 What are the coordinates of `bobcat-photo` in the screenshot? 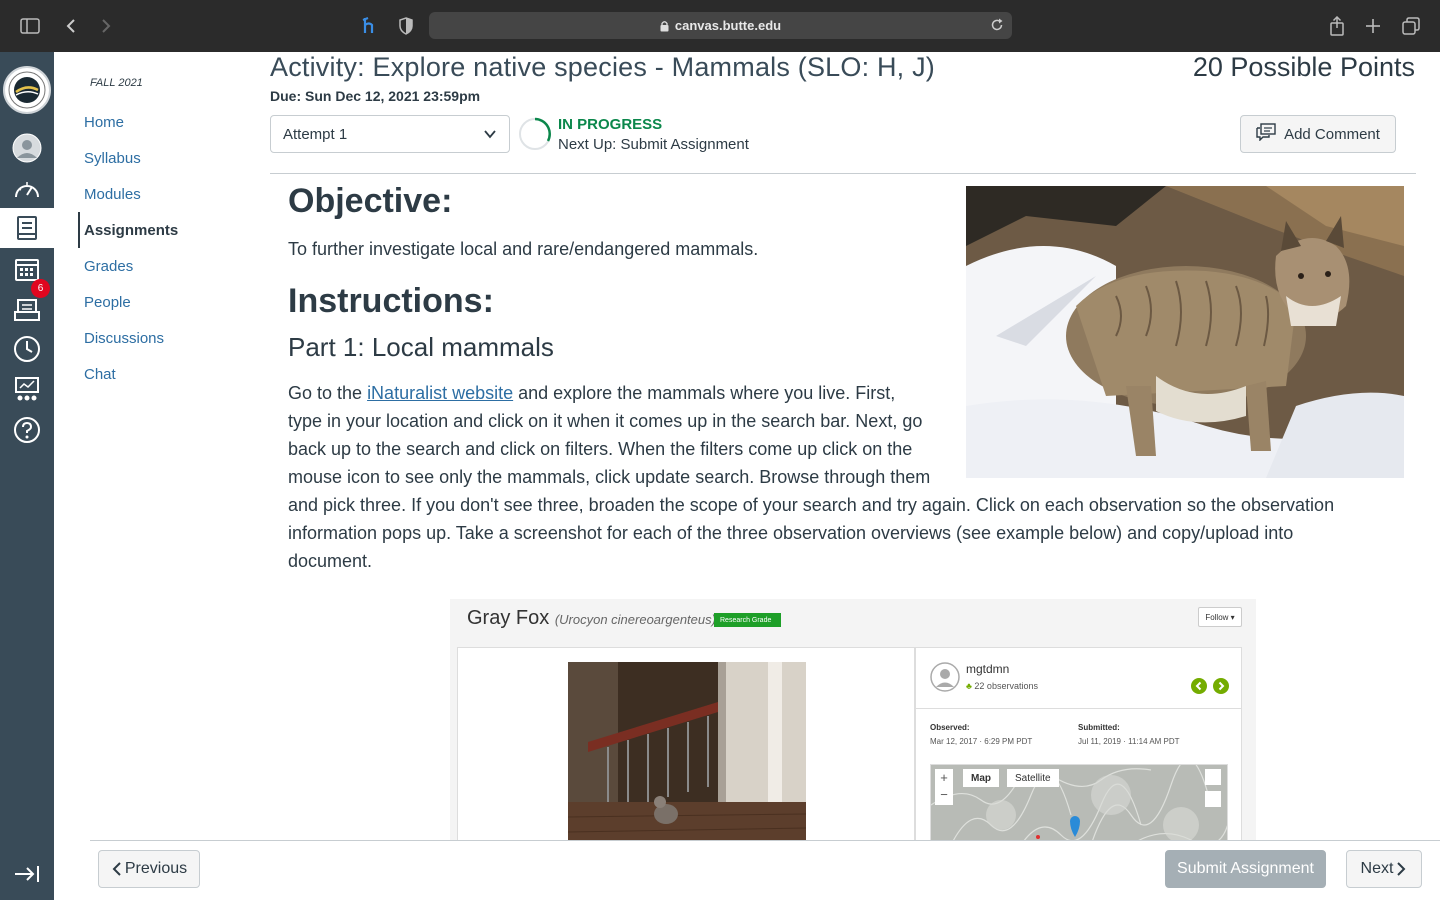 It's located at (1185, 332).